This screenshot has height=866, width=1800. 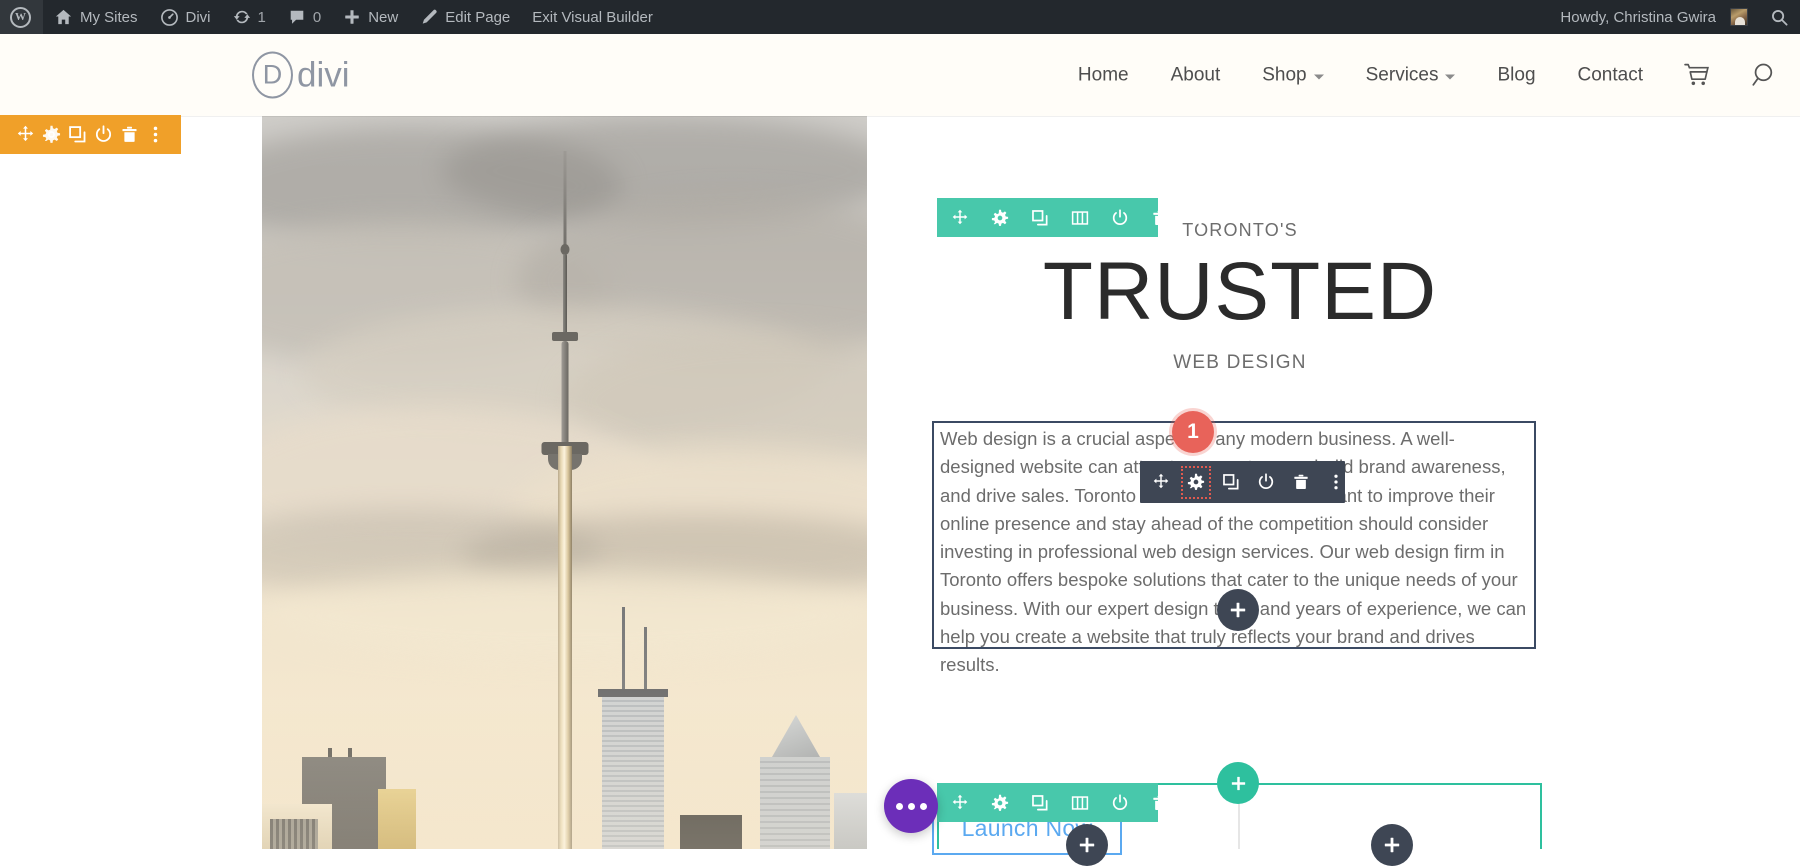 What do you see at coordinates (1040, 802) in the screenshot?
I see `row2-duplicate-icon` at bounding box center [1040, 802].